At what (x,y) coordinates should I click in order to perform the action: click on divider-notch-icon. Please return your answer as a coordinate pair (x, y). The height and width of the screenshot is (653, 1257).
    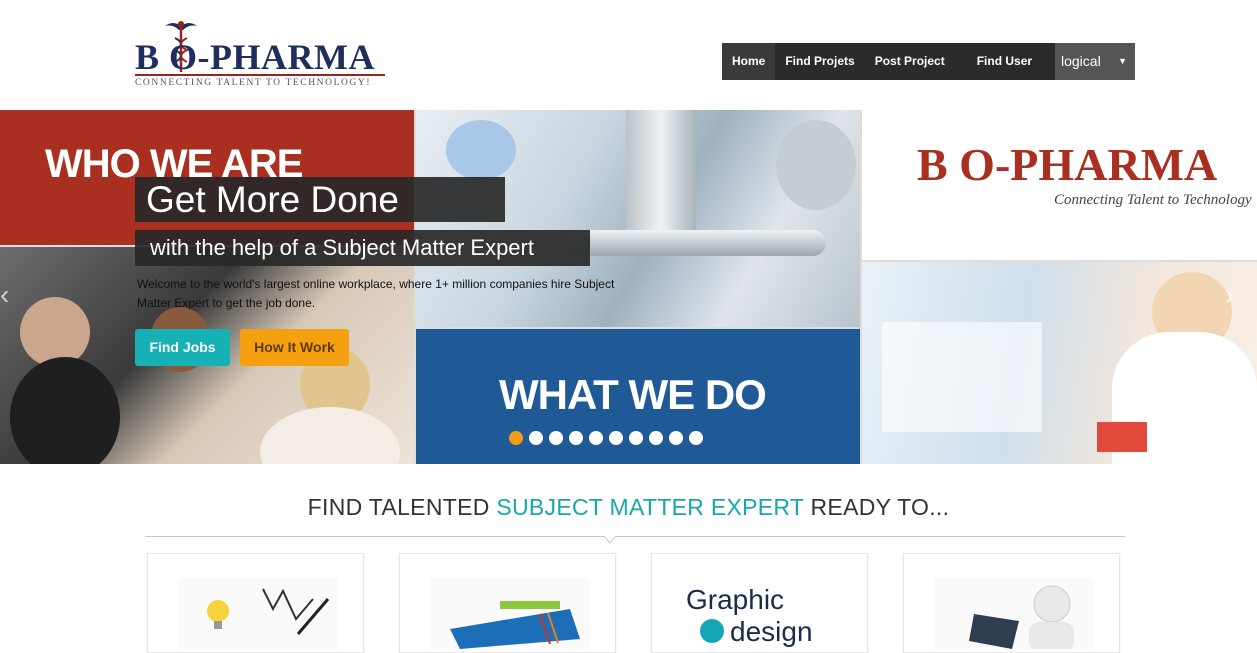
    Looking at the image, I should click on (610, 540).